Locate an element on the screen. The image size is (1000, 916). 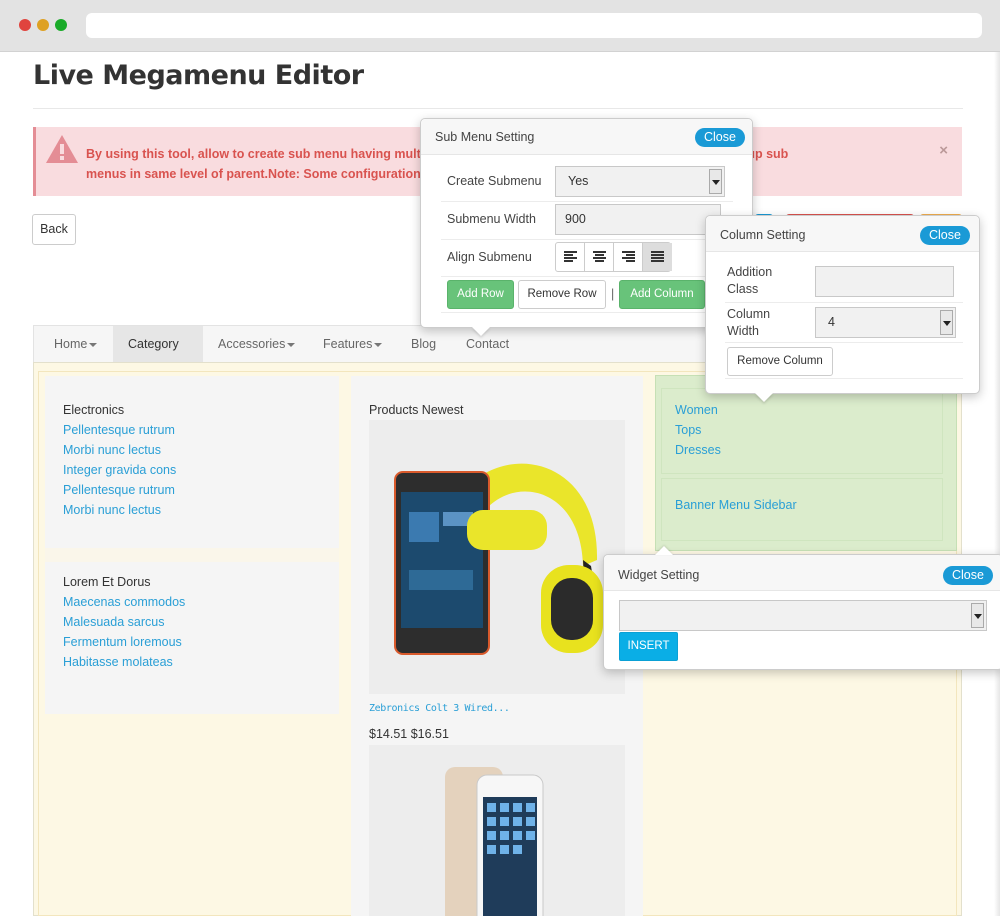
nav-label: Accessories is located at coordinates (252, 344).